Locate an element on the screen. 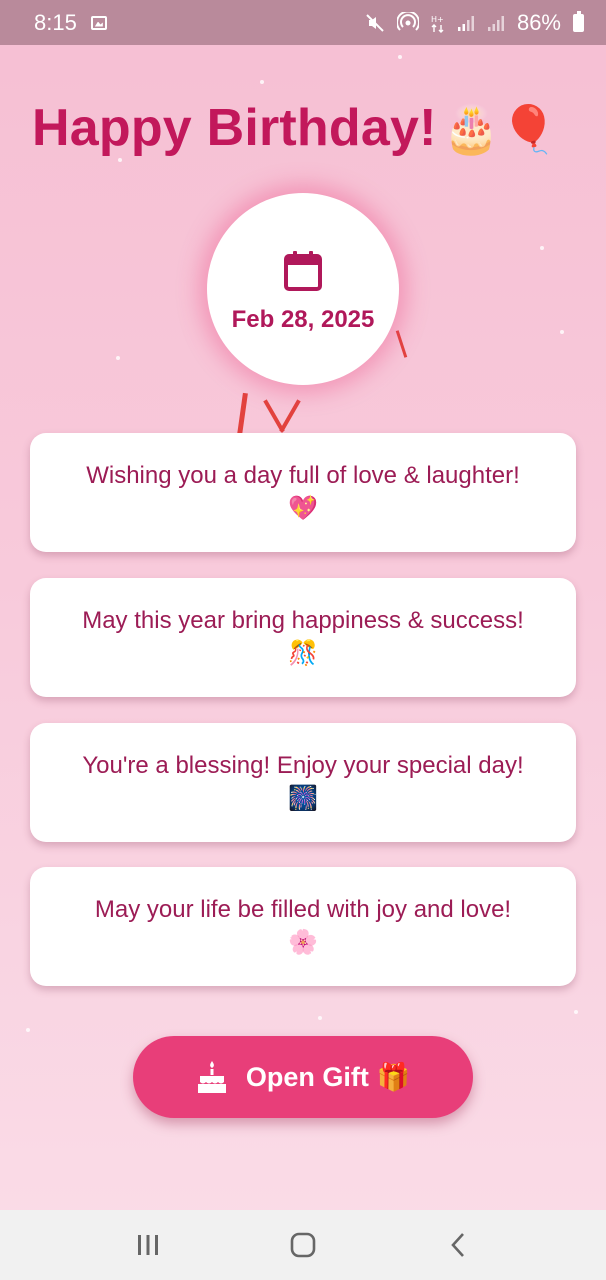  cake-icon is located at coordinates (211, 1077).